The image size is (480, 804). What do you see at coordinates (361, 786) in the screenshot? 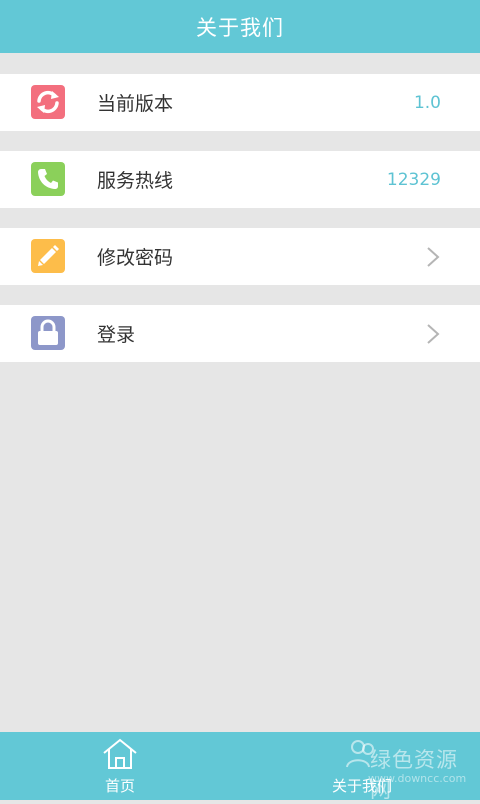
I see `tab-label: 关于我们` at bounding box center [361, 786].